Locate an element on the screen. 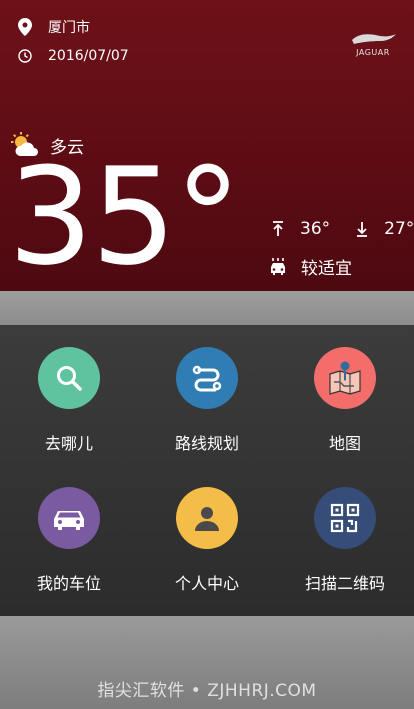 The height and width of the screenshot is (709, 414). menu-item-label: 我的车位 is located at coordinates (68, 583).